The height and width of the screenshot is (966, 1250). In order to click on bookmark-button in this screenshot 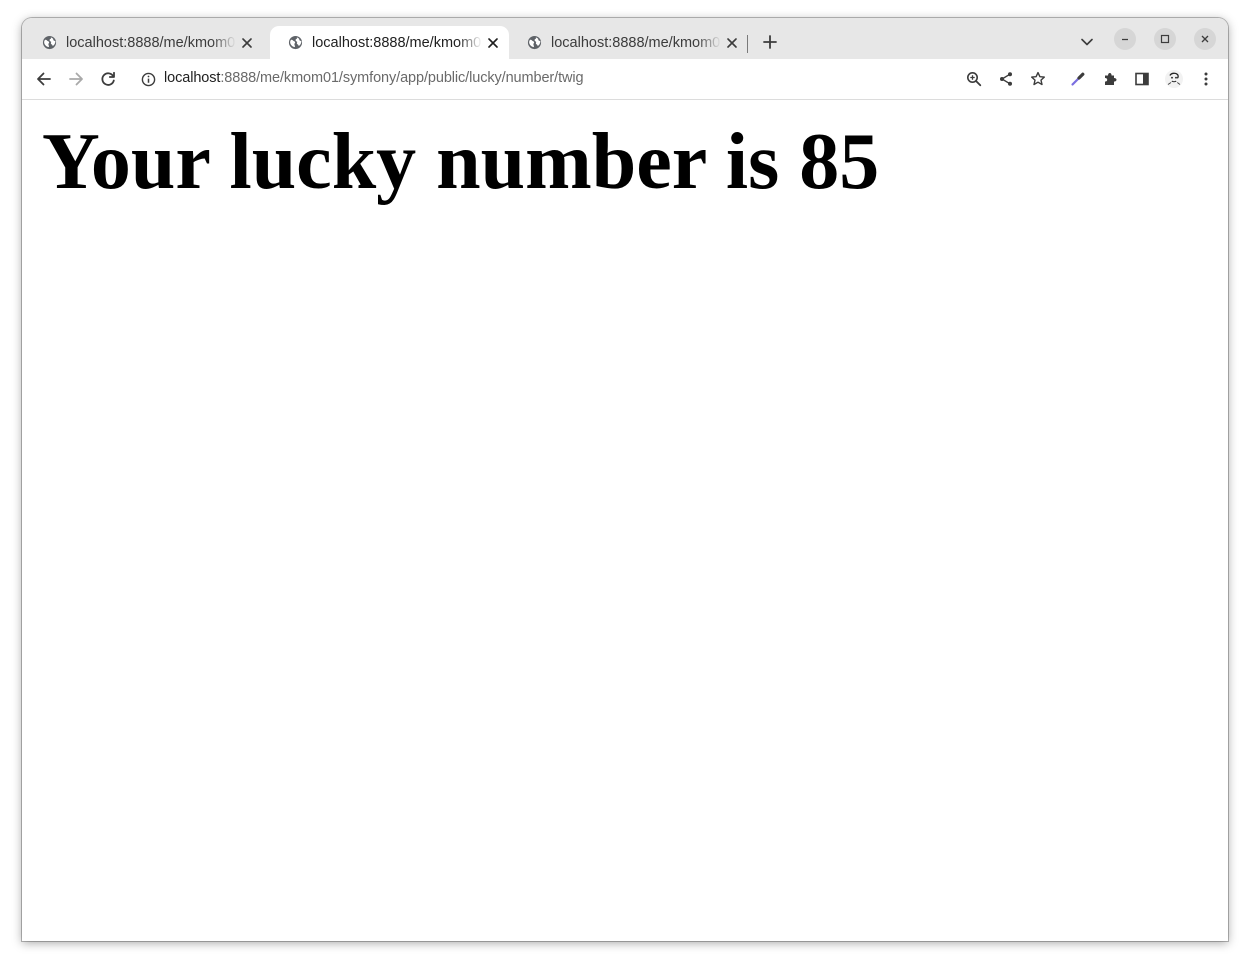, I will do `click(1038, 79)`.